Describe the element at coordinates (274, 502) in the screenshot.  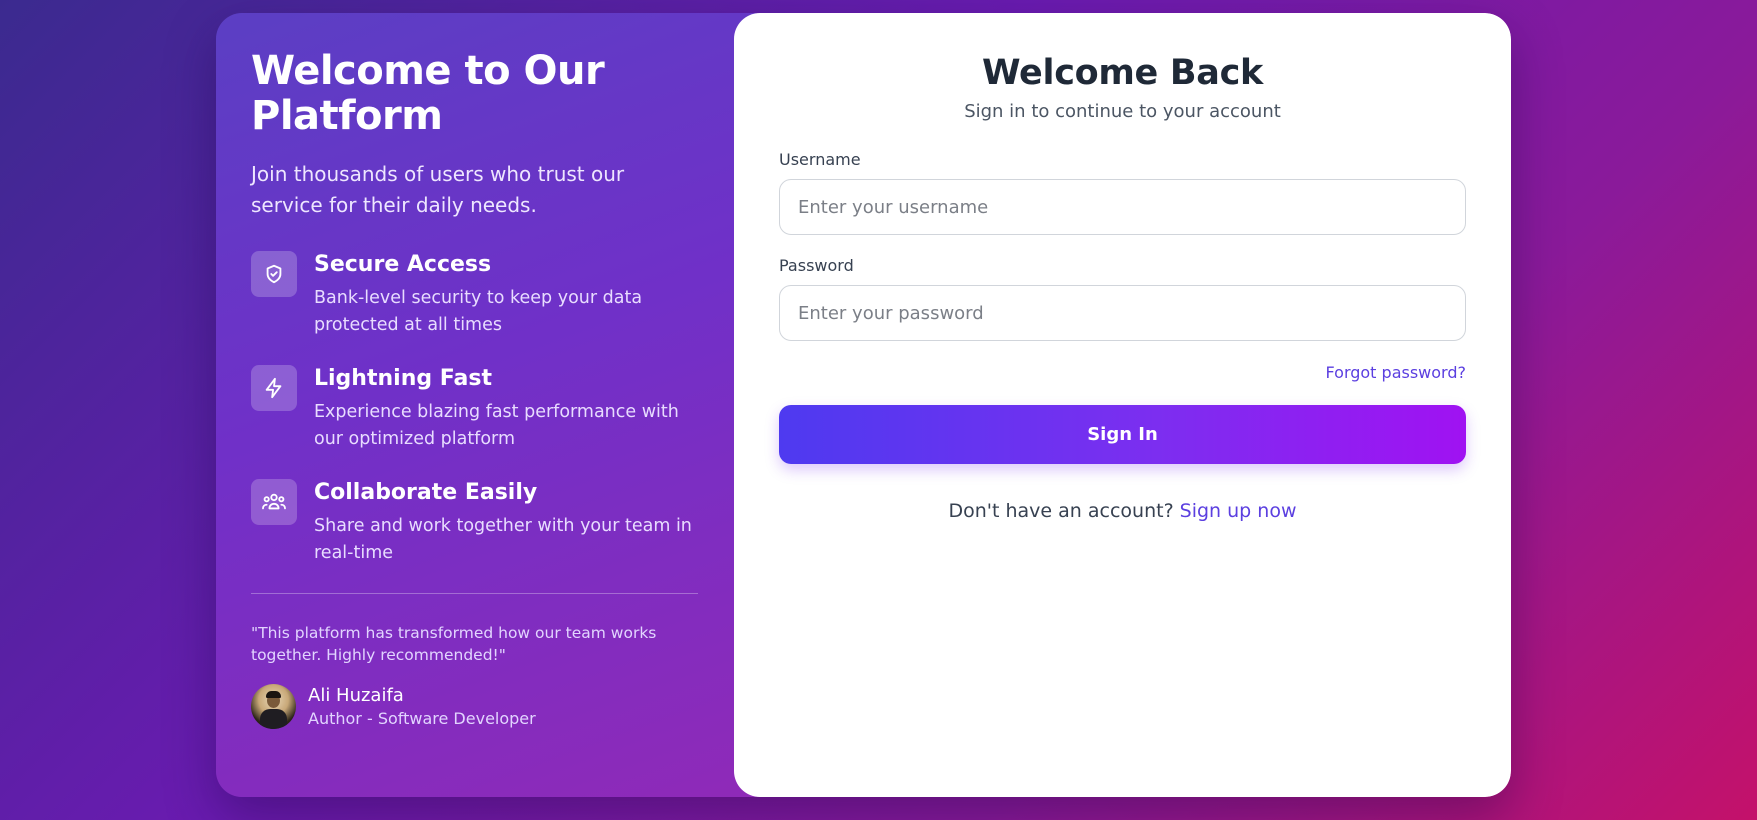
I see `team-icon` at that location.